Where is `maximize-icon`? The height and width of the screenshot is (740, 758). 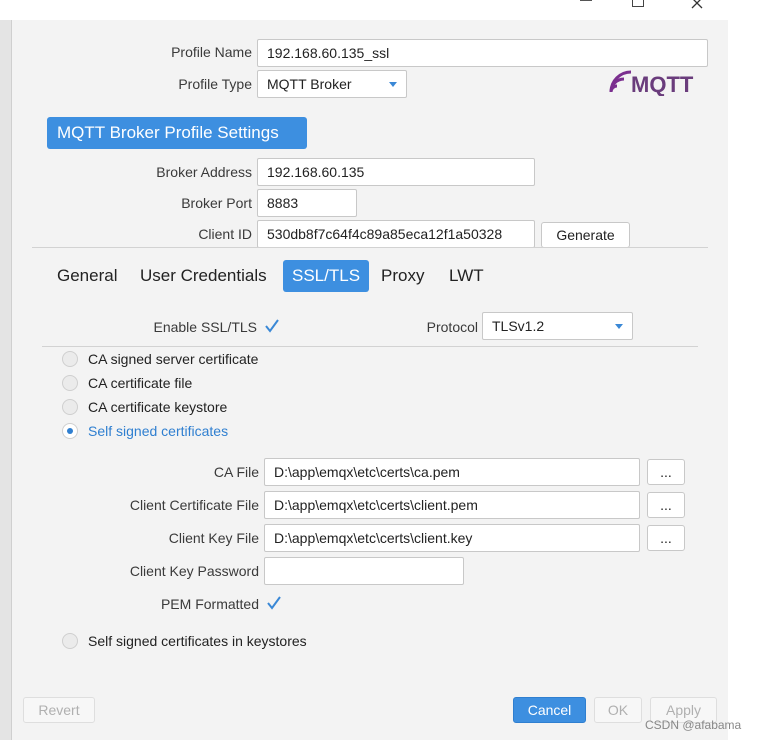 maximize-icon is located at coordinates (638, 3).